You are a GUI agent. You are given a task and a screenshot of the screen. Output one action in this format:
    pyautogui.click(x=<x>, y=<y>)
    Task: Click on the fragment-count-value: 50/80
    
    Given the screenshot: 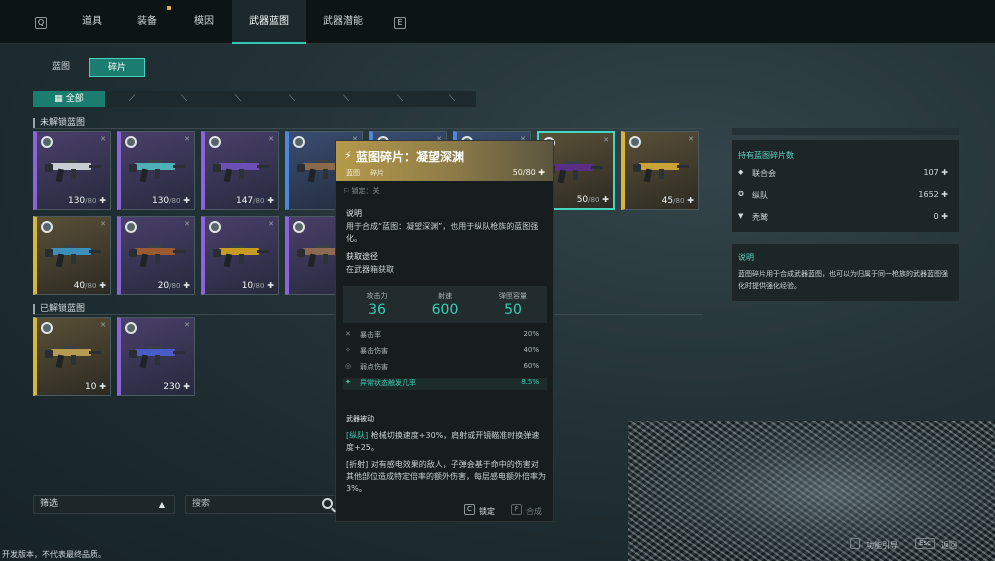 What is the action you would take?
    pyautogui.click(x=524, y=172)
    